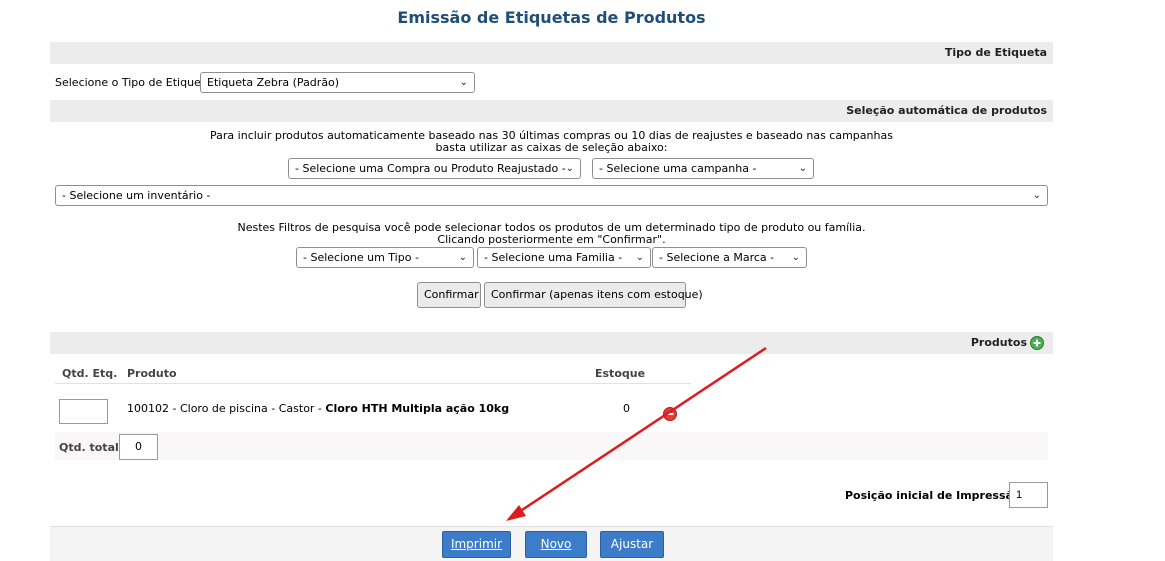 Image resolution: width=1165 pixels, height=561 pixels. Describe the element at coordinates (91, 447) in the screenshot. I see `qtd-total-label: Qtd. total:` at that location.